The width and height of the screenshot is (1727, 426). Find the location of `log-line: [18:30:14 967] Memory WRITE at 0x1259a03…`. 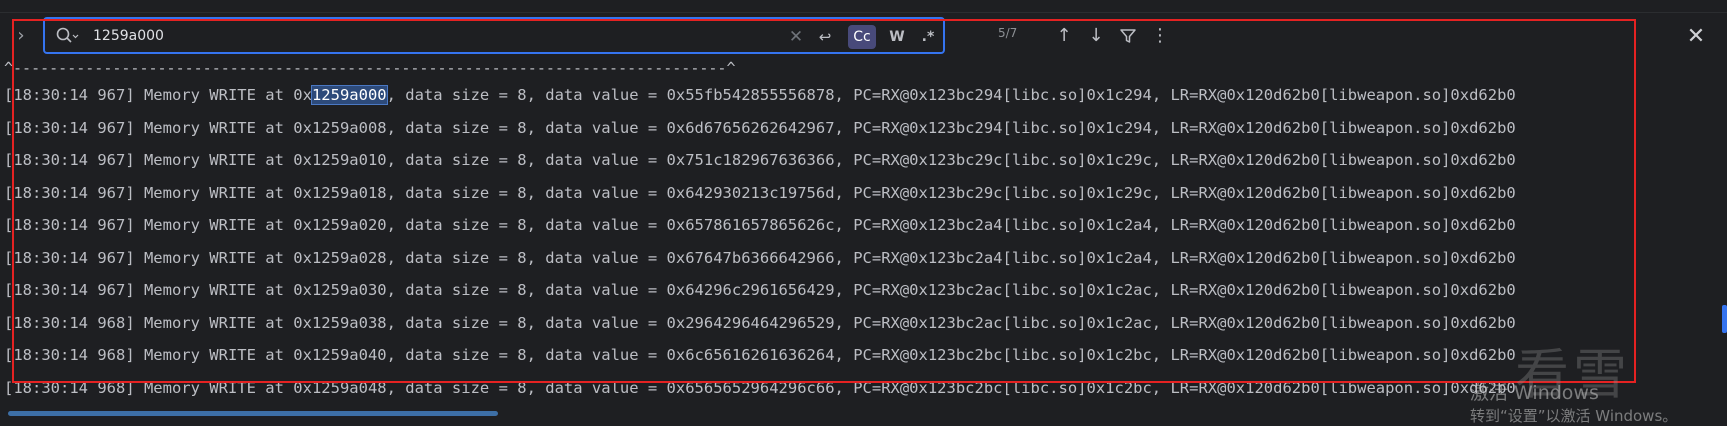

log-line: [18:30:14 967] Memory WRITE at 0x1259a03… is located at coordinates (854, 290).